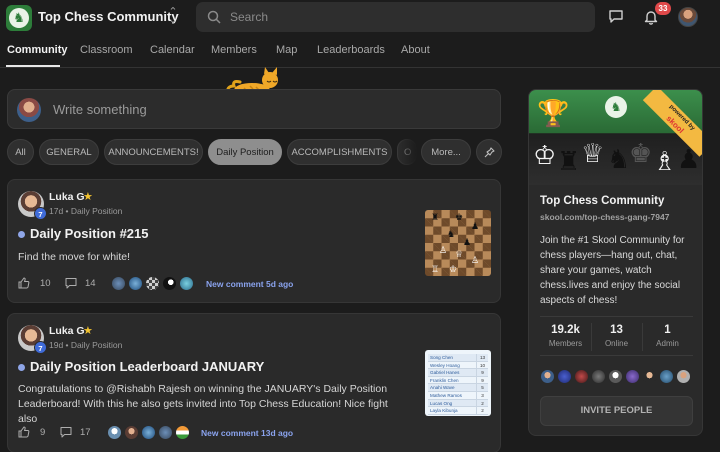  I want to click on comment-icon, so click(66, 432).